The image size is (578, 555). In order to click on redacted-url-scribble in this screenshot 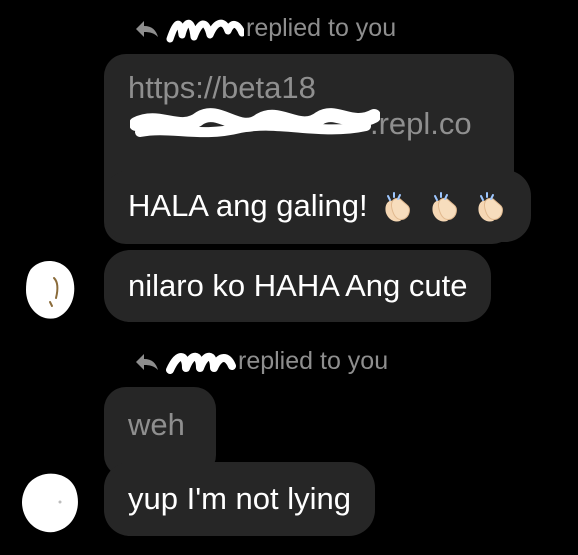, I will do `click(255, 123)`.